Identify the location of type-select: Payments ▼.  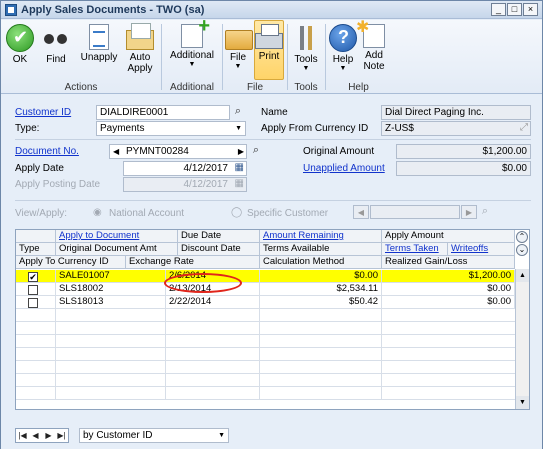
(171, 128).